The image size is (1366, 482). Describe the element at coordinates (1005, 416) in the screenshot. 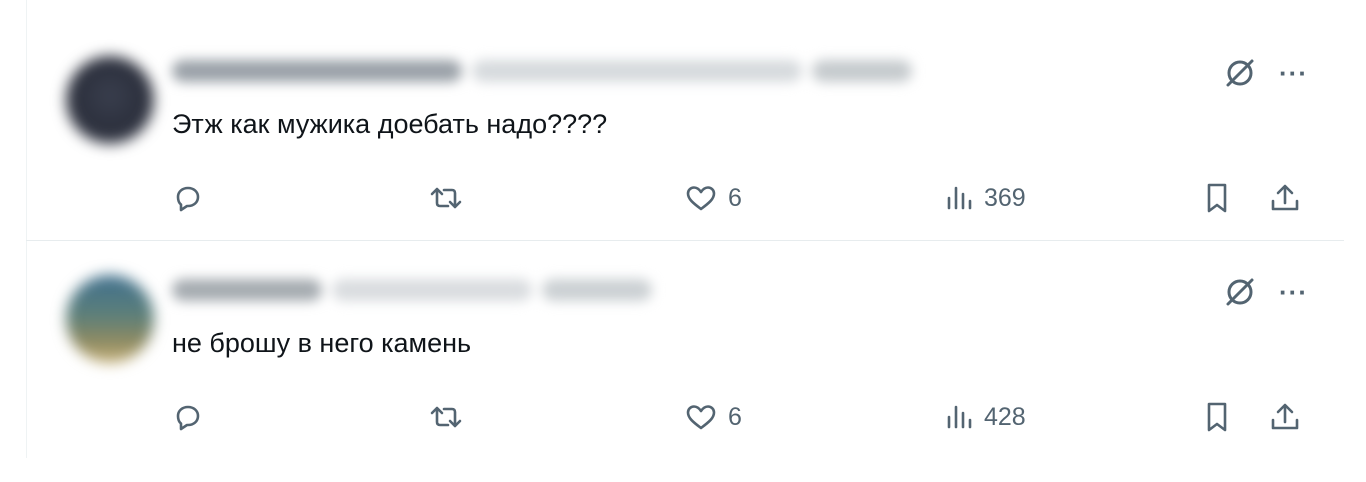

I see `views-count: 428` at that location.